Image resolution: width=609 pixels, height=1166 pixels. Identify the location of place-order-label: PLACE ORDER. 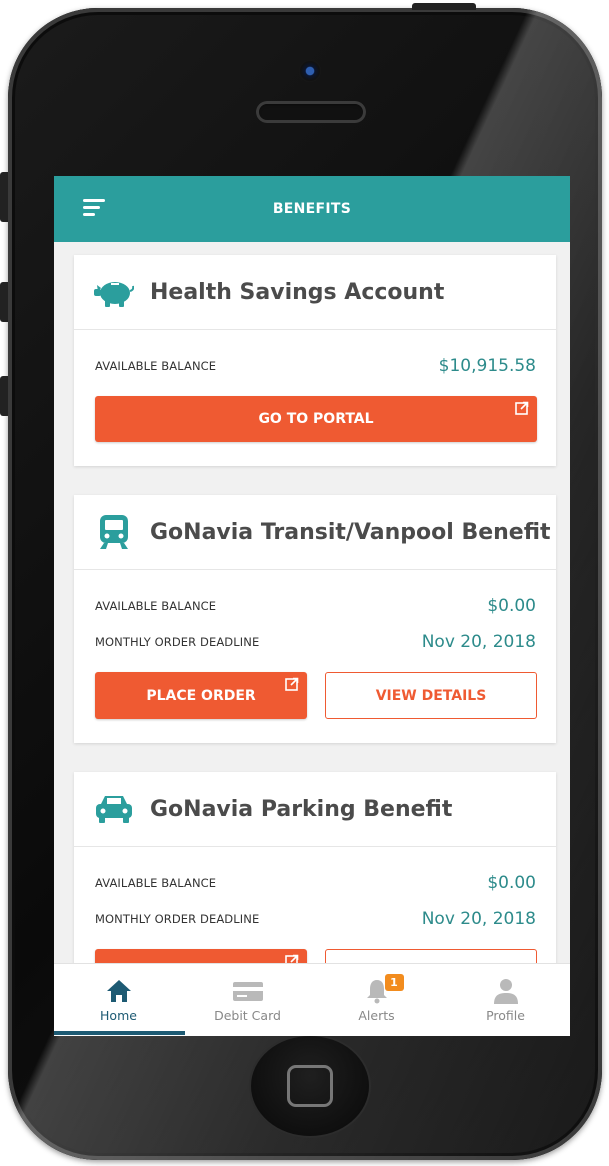
(201, 695).